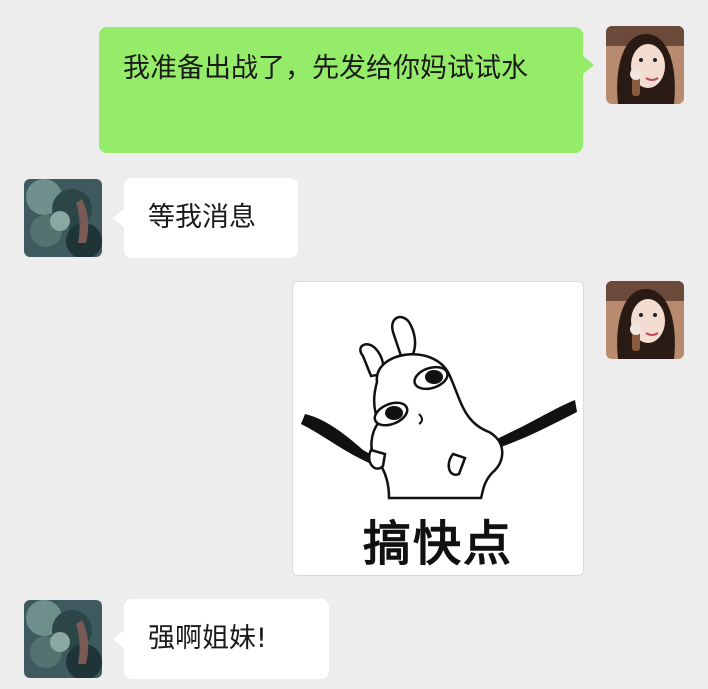 The width and height of the screenshot is (708, 689). What do you see at coordinates (437, 544) in the screenshot?
I see `sticker-caption: 搞快点` at bounding box center [437, 544].